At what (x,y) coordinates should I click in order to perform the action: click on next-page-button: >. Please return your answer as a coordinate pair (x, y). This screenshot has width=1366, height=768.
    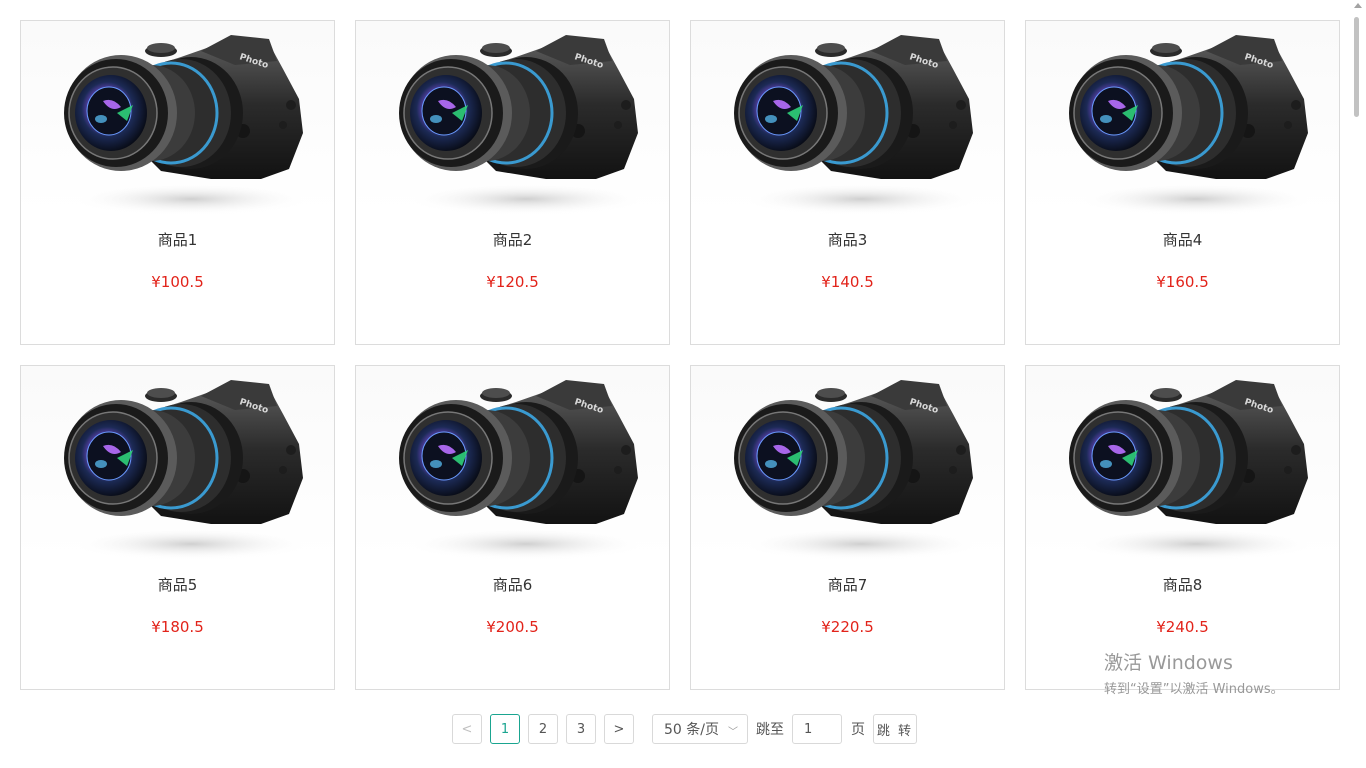
    Looking at the image, I should click on (619, 729).